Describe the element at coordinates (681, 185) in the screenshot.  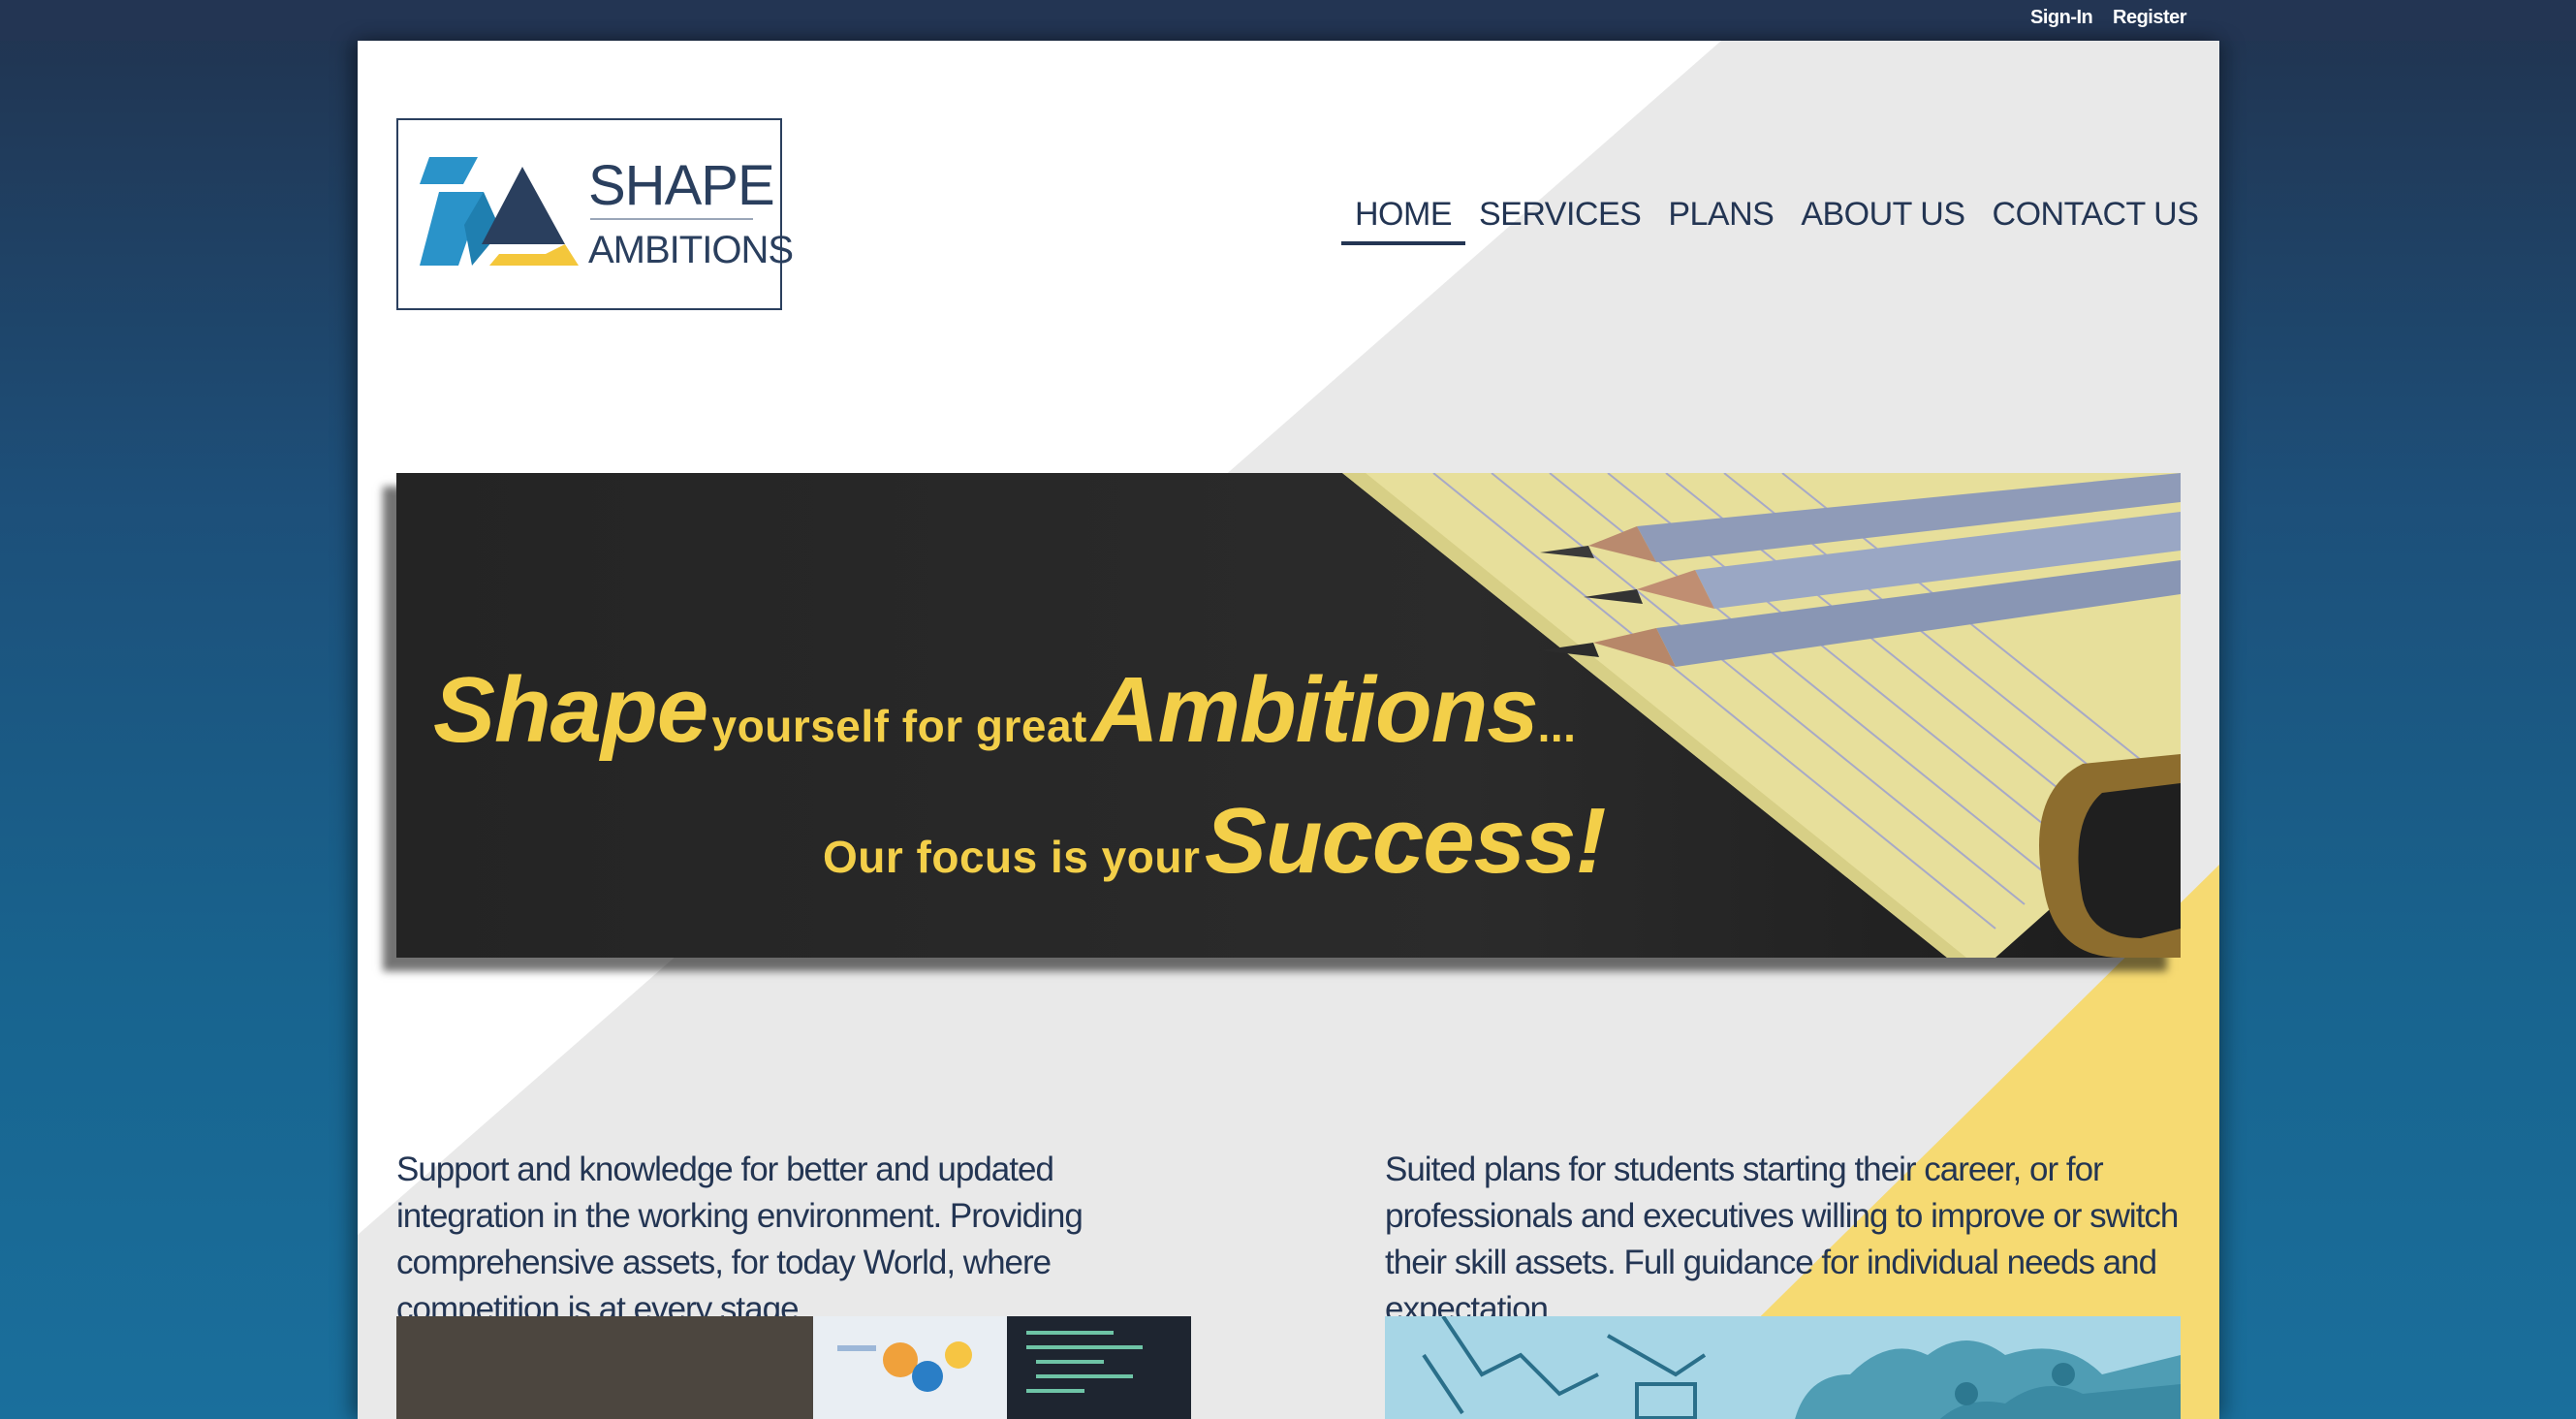
I see `logo-text-shape: SHAPE` at that location.